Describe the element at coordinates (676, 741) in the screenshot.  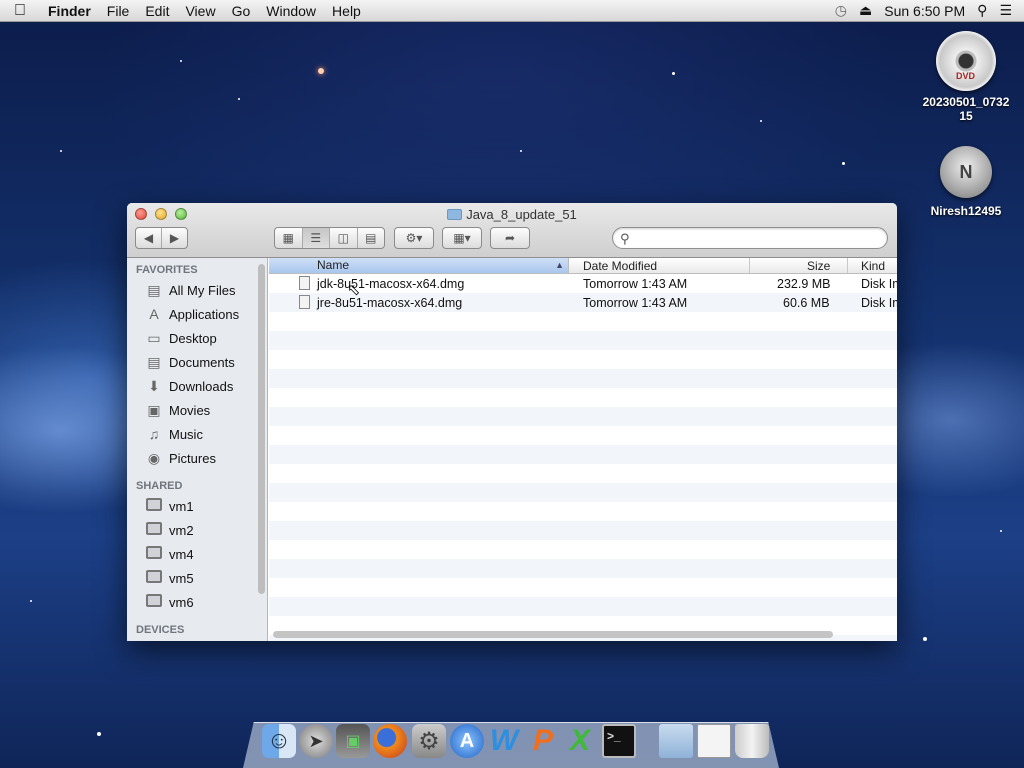
I see `applications-folder-icon` at that location.